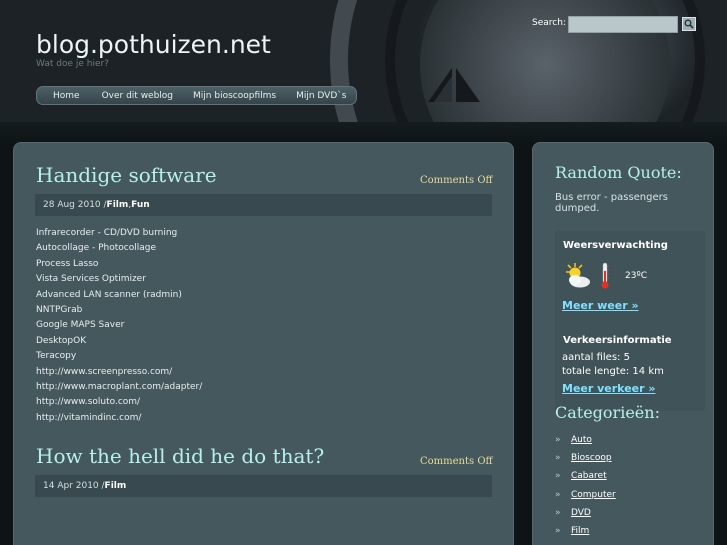 The image size is (727, 545). What do you see at coordinates (74, 486) in the screenshot?
I see `post-date: 14 Apr 2010 /` at bounding box center [74, 486].